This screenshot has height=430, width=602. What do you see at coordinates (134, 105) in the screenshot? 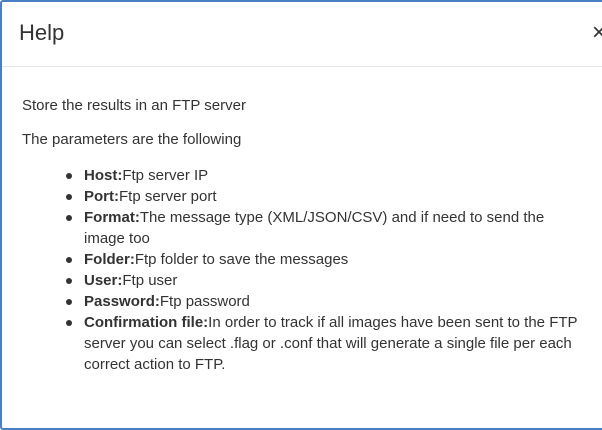
I see `intro-text: Store the results in an FTP server` at bounding box center [134, 105].